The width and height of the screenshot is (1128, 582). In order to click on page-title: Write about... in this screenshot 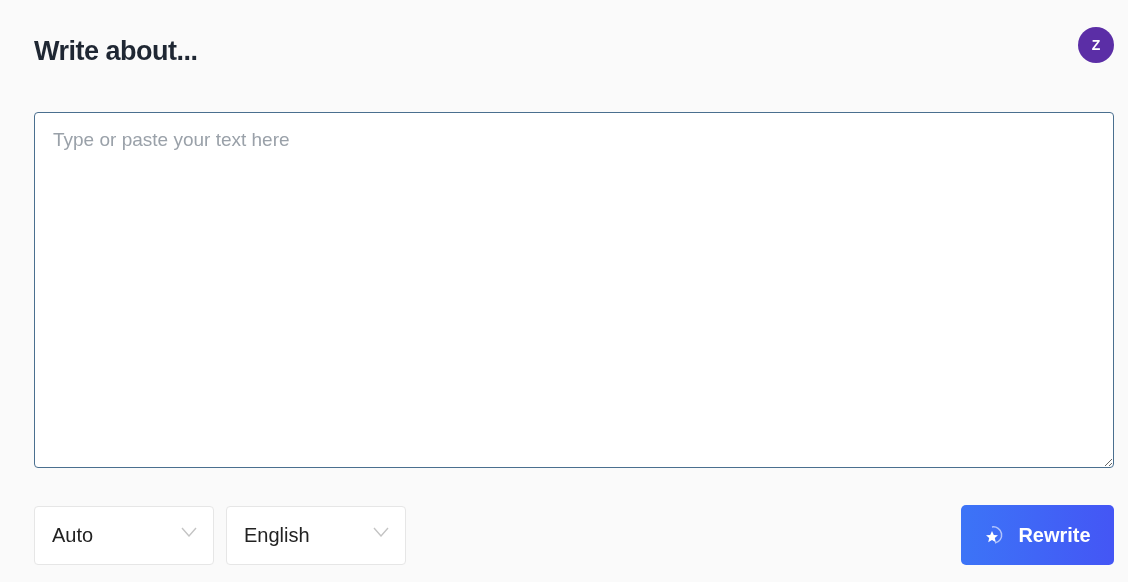, I will do `click(116, 51)`.